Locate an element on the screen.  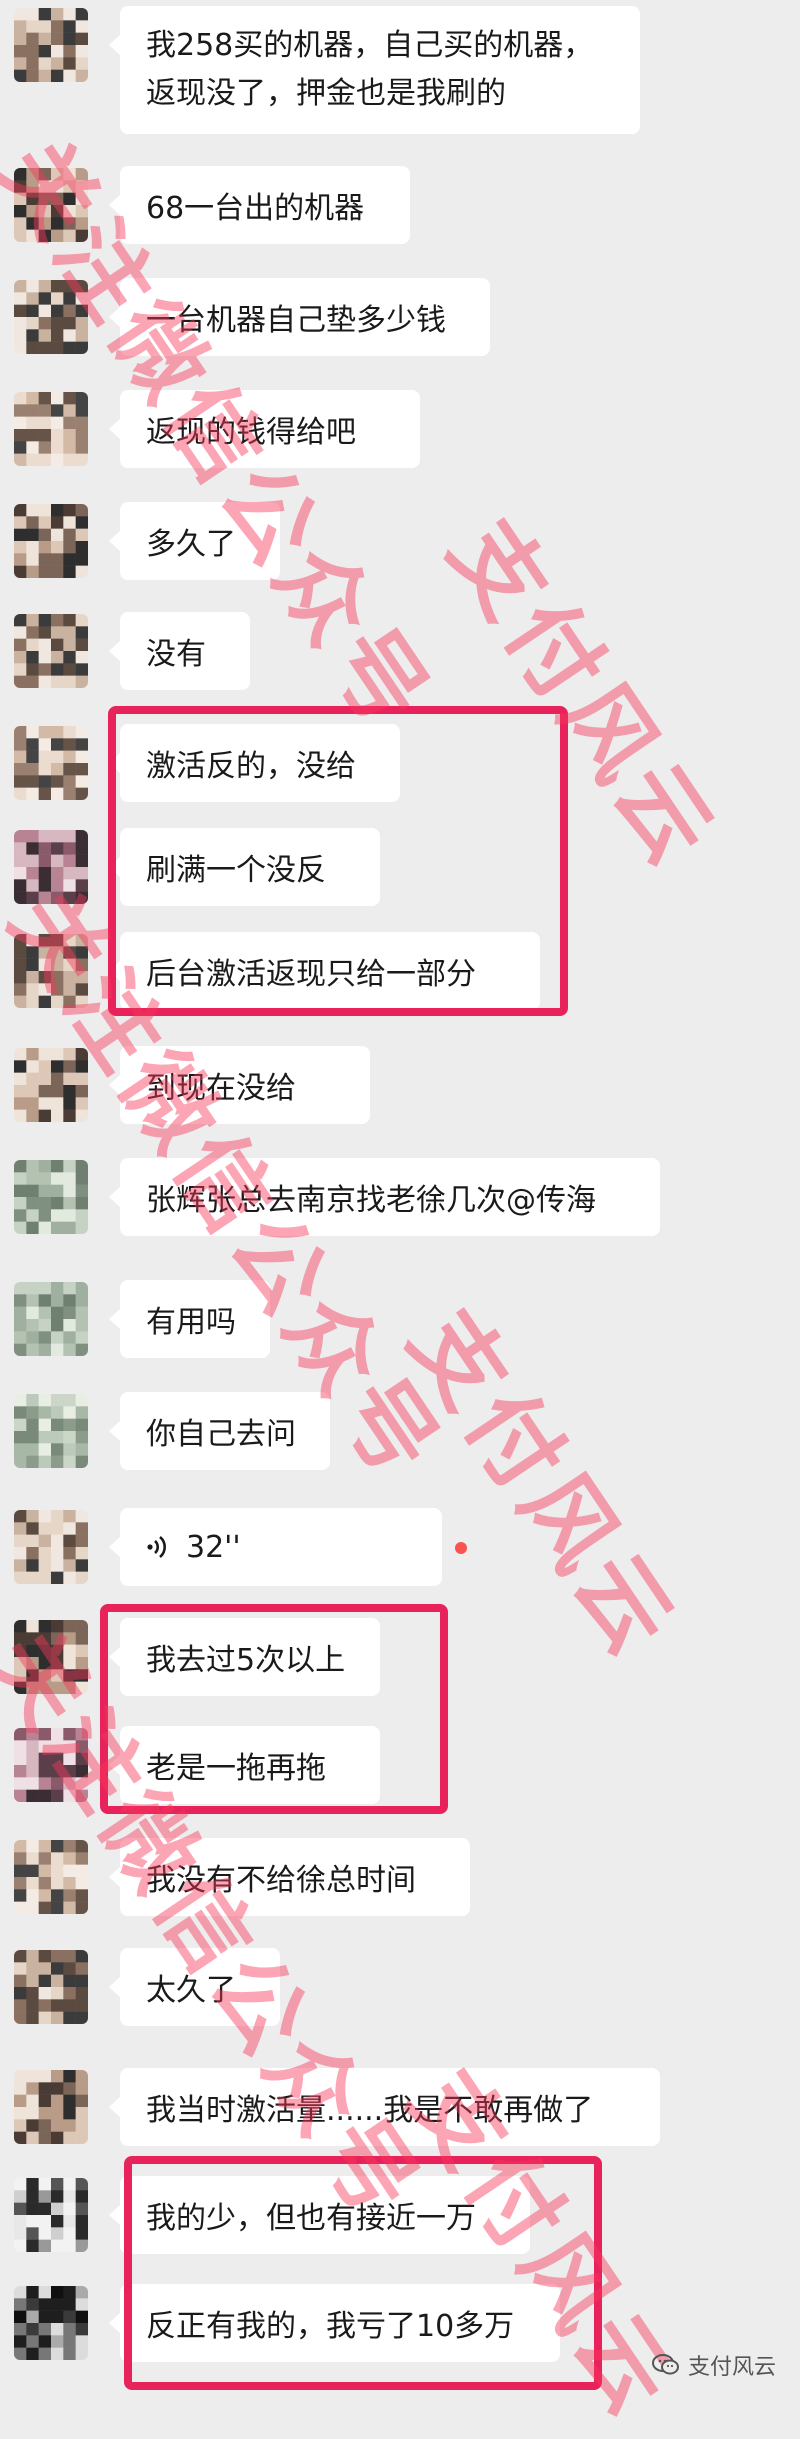
message-bubble: 我258买的机器，自己买的机器， 返现没了，押金也是我刷的 is located at coordinates (374, 70).